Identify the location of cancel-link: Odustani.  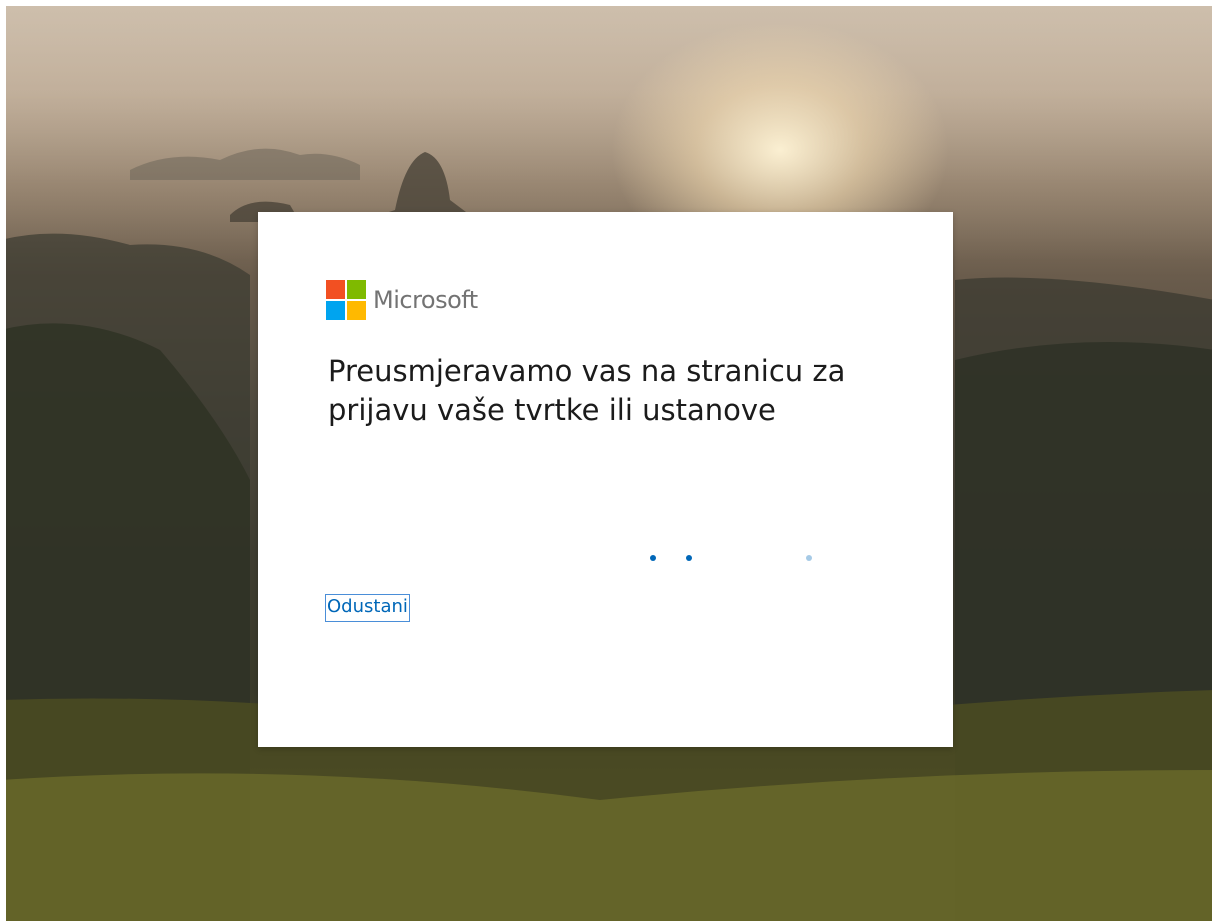
(367, 608).